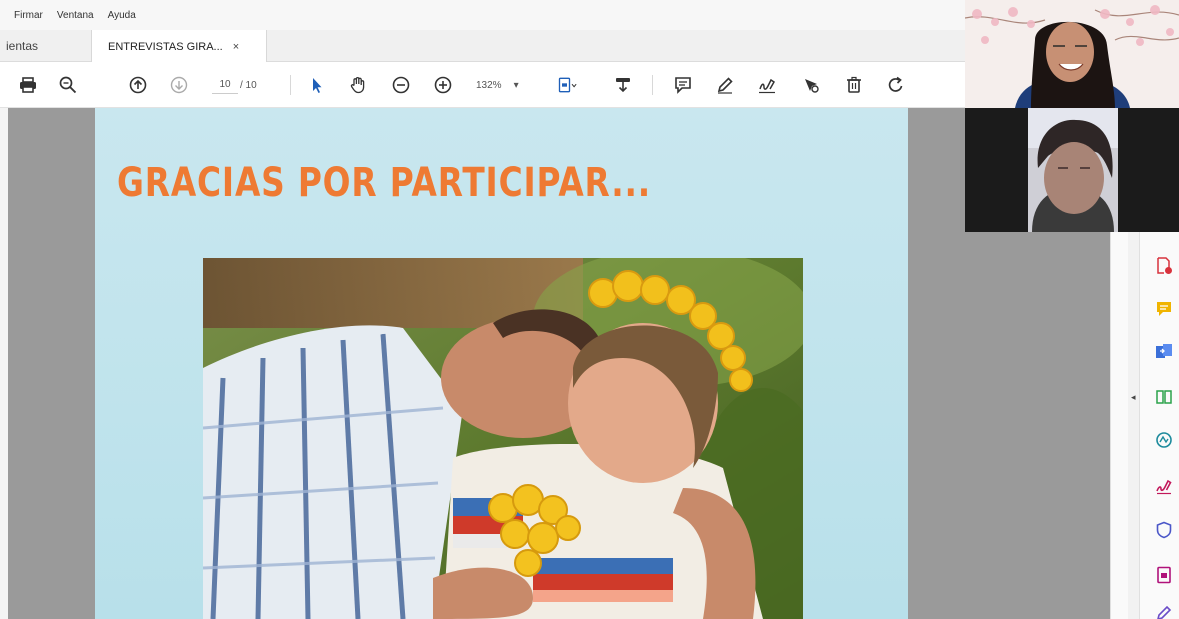 Image resolution: width=1179 pixels, height=619 pixels. I want to click on zoom-value: 132%, so click(489, 85).